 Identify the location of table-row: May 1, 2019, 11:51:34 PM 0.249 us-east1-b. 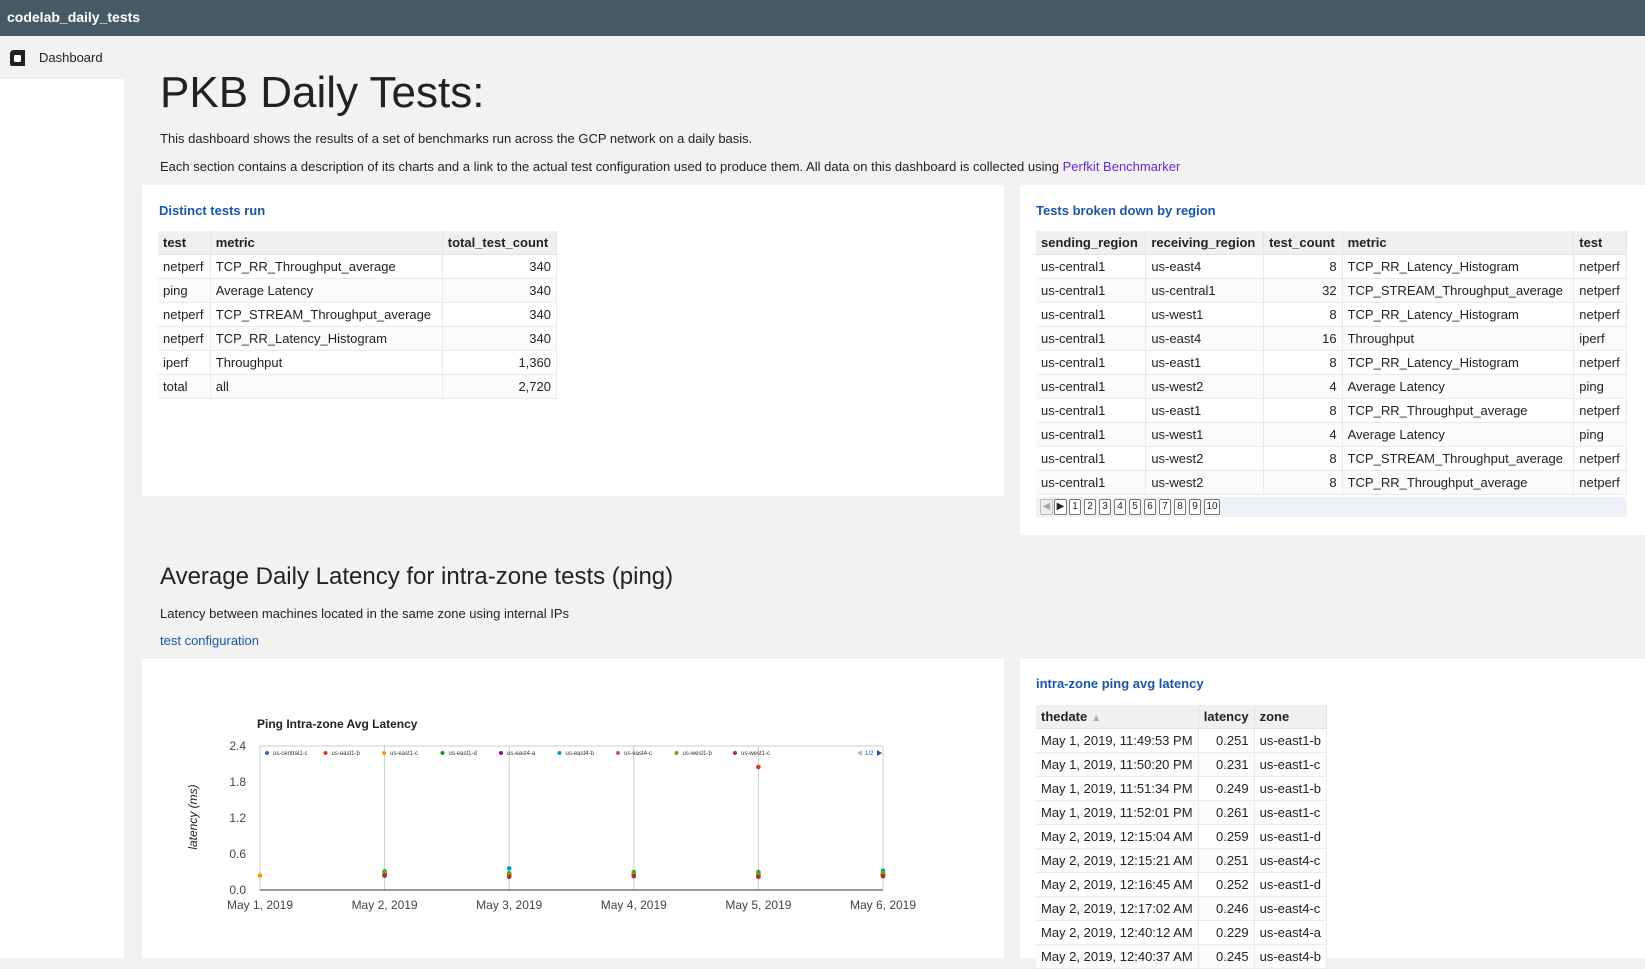
(1182, 788).